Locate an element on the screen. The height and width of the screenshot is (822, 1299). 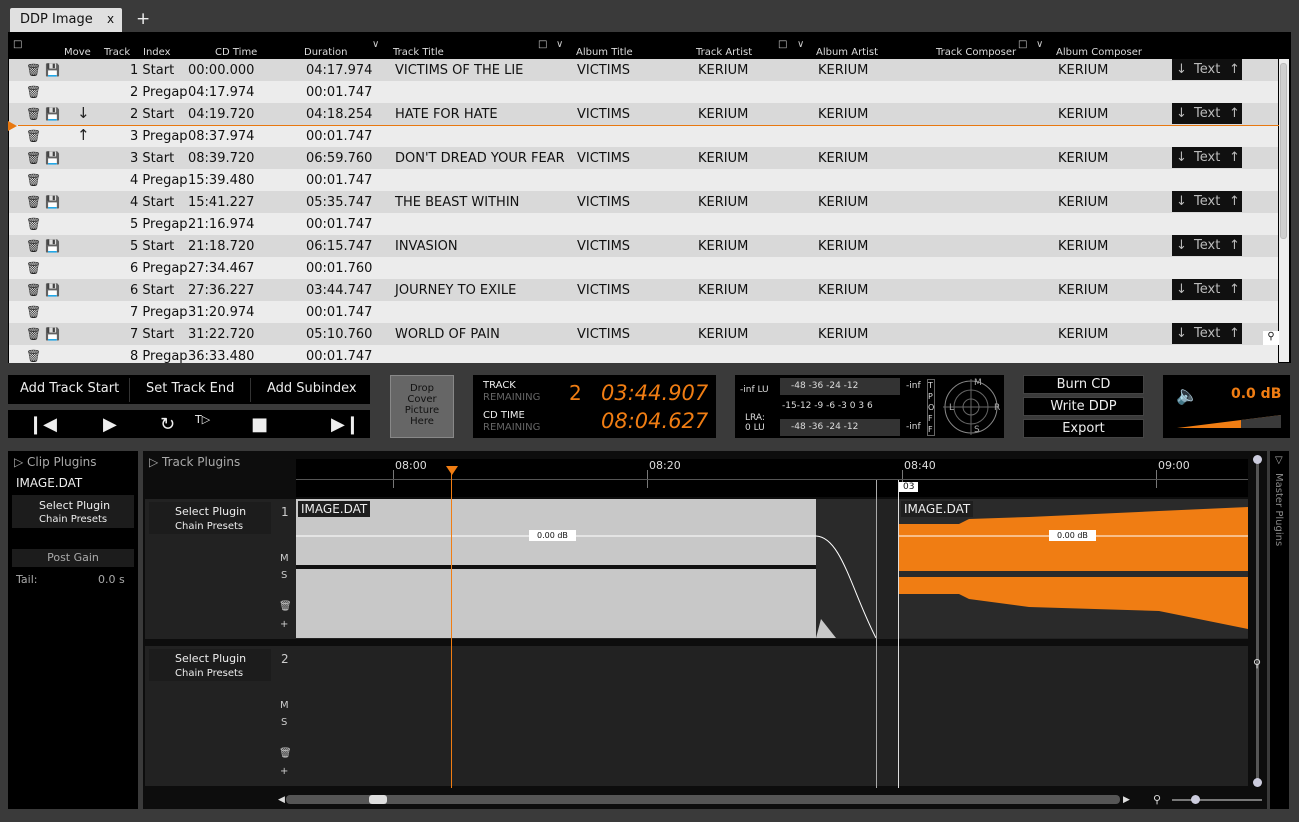
table-row: 🗑 6 Pregap 27:34.467 00:01.760 is located at coordinates (643, 268).